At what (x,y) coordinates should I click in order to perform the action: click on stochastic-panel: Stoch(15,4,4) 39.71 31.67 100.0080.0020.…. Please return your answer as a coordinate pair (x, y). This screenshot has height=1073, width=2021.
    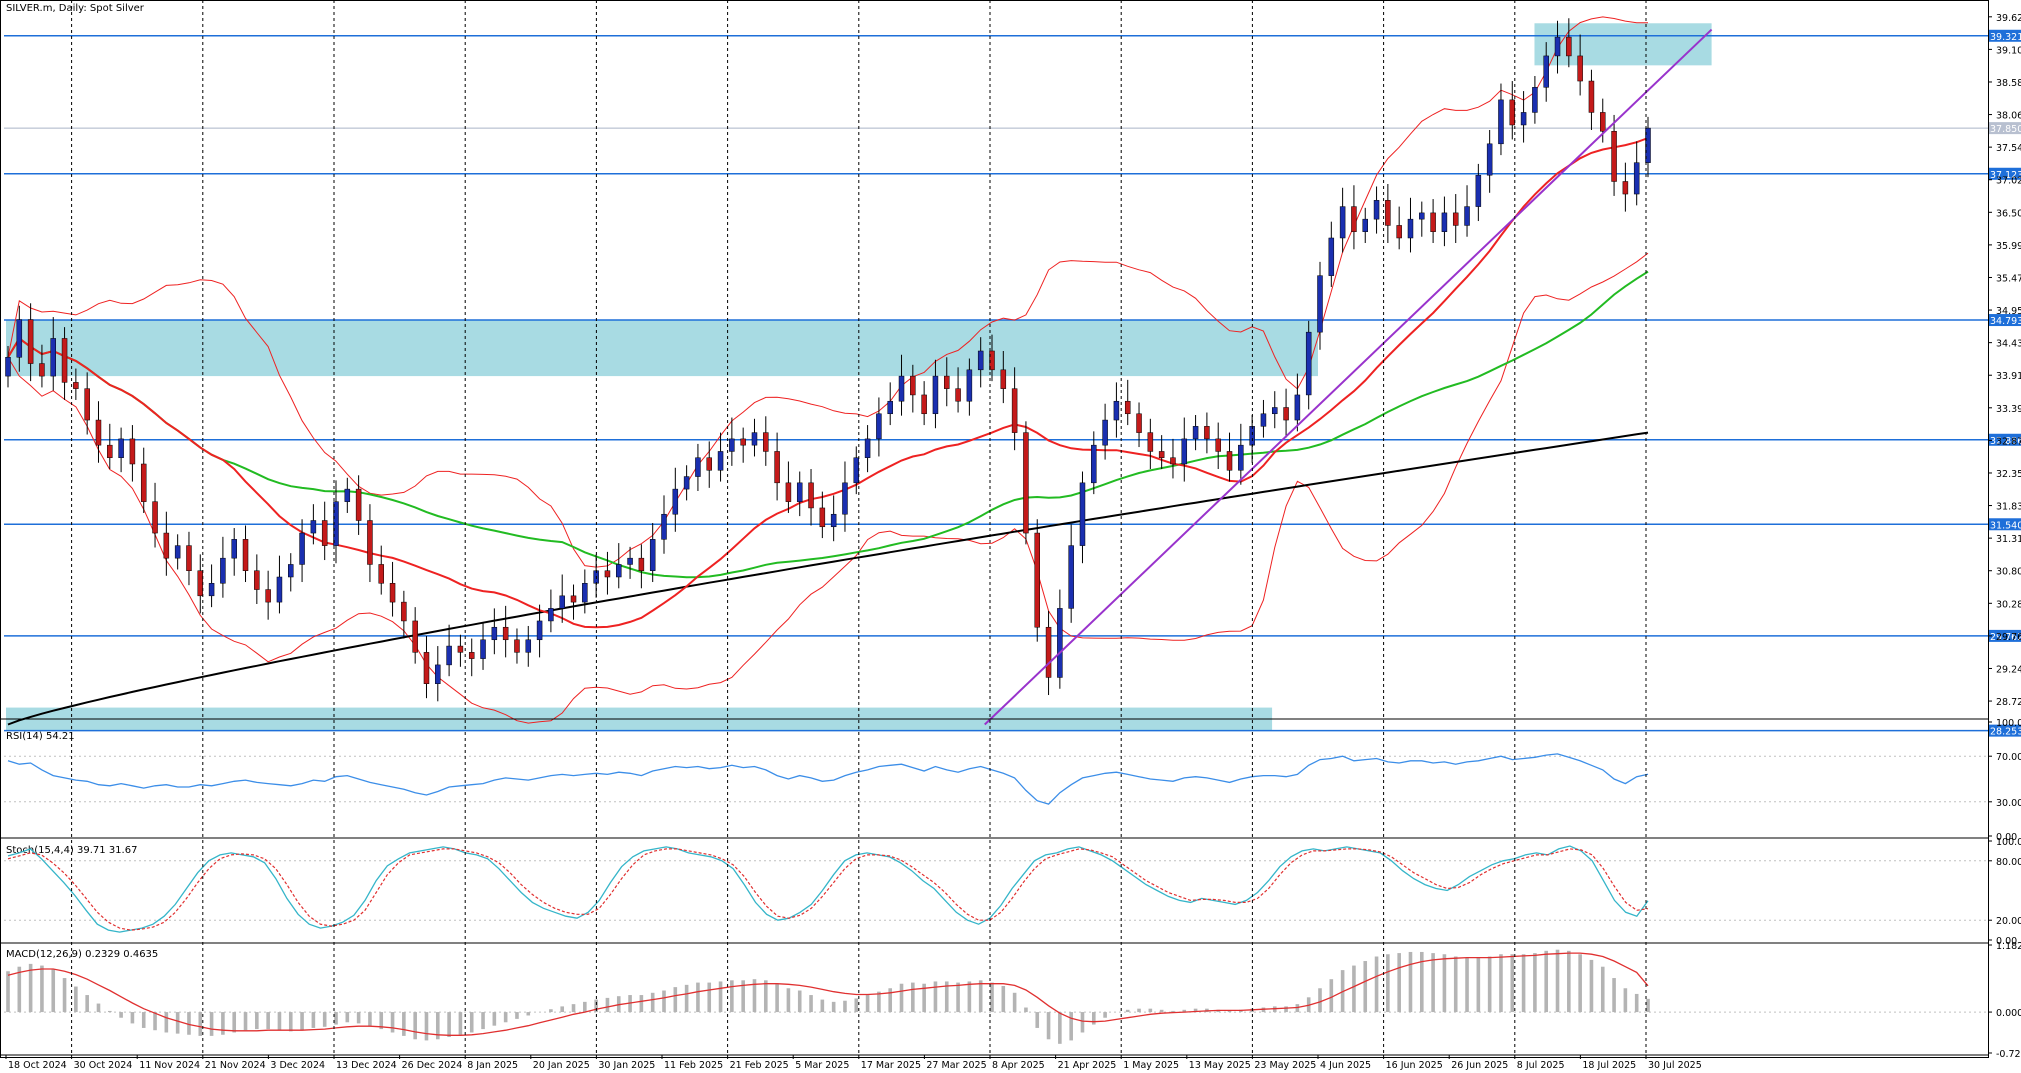
    Looking at the image, I should click on (1012, 892).